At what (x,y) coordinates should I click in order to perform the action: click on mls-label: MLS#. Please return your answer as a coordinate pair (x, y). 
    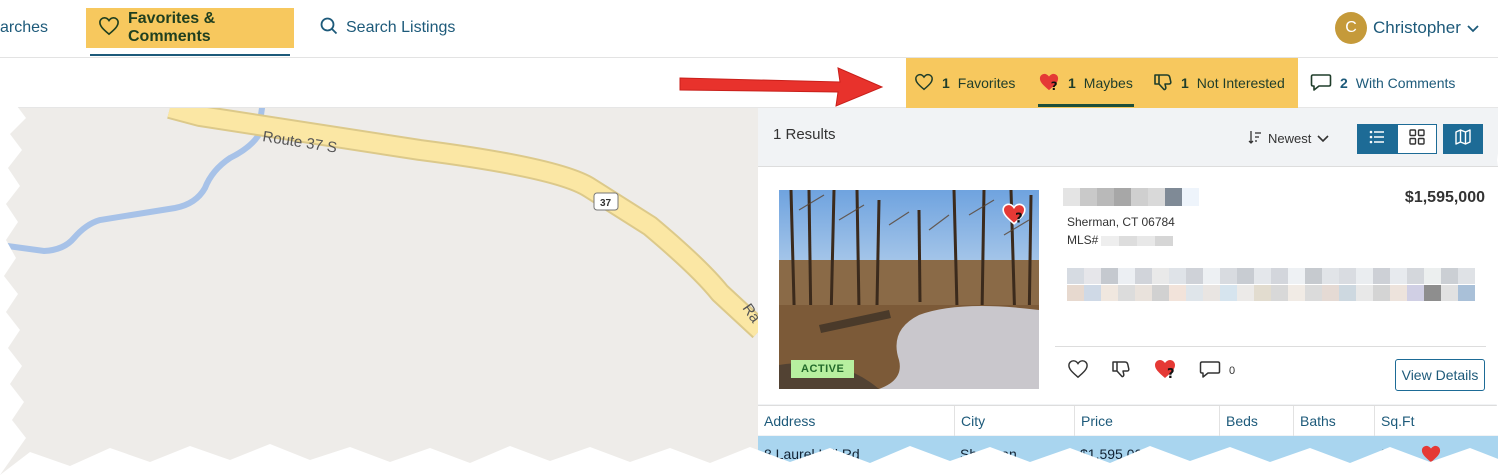
    Looking at the image, I should click on (1083, 240).